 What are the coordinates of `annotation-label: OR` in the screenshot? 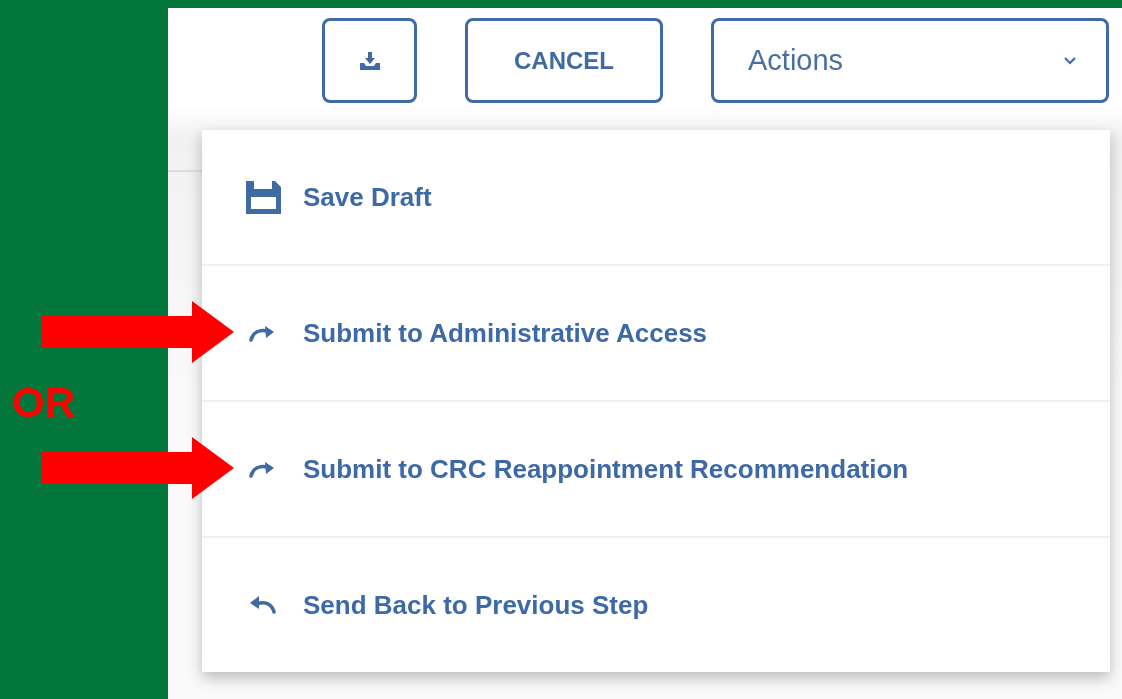 It's located at (43, 403).